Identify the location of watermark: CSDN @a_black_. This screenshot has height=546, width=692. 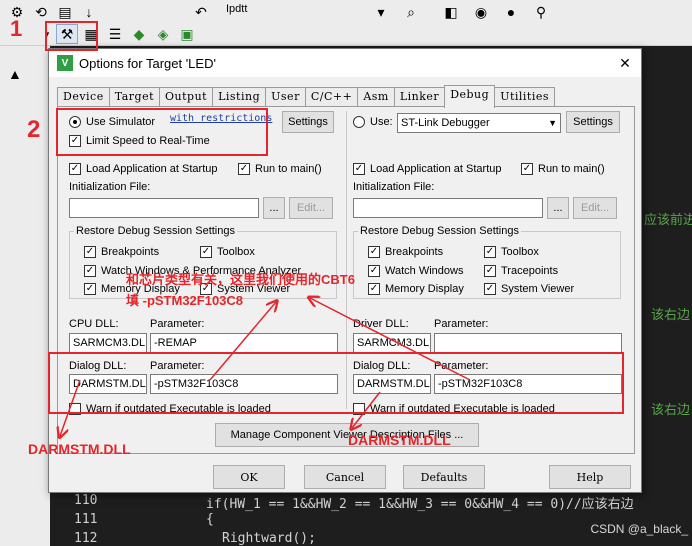
(639, 529).